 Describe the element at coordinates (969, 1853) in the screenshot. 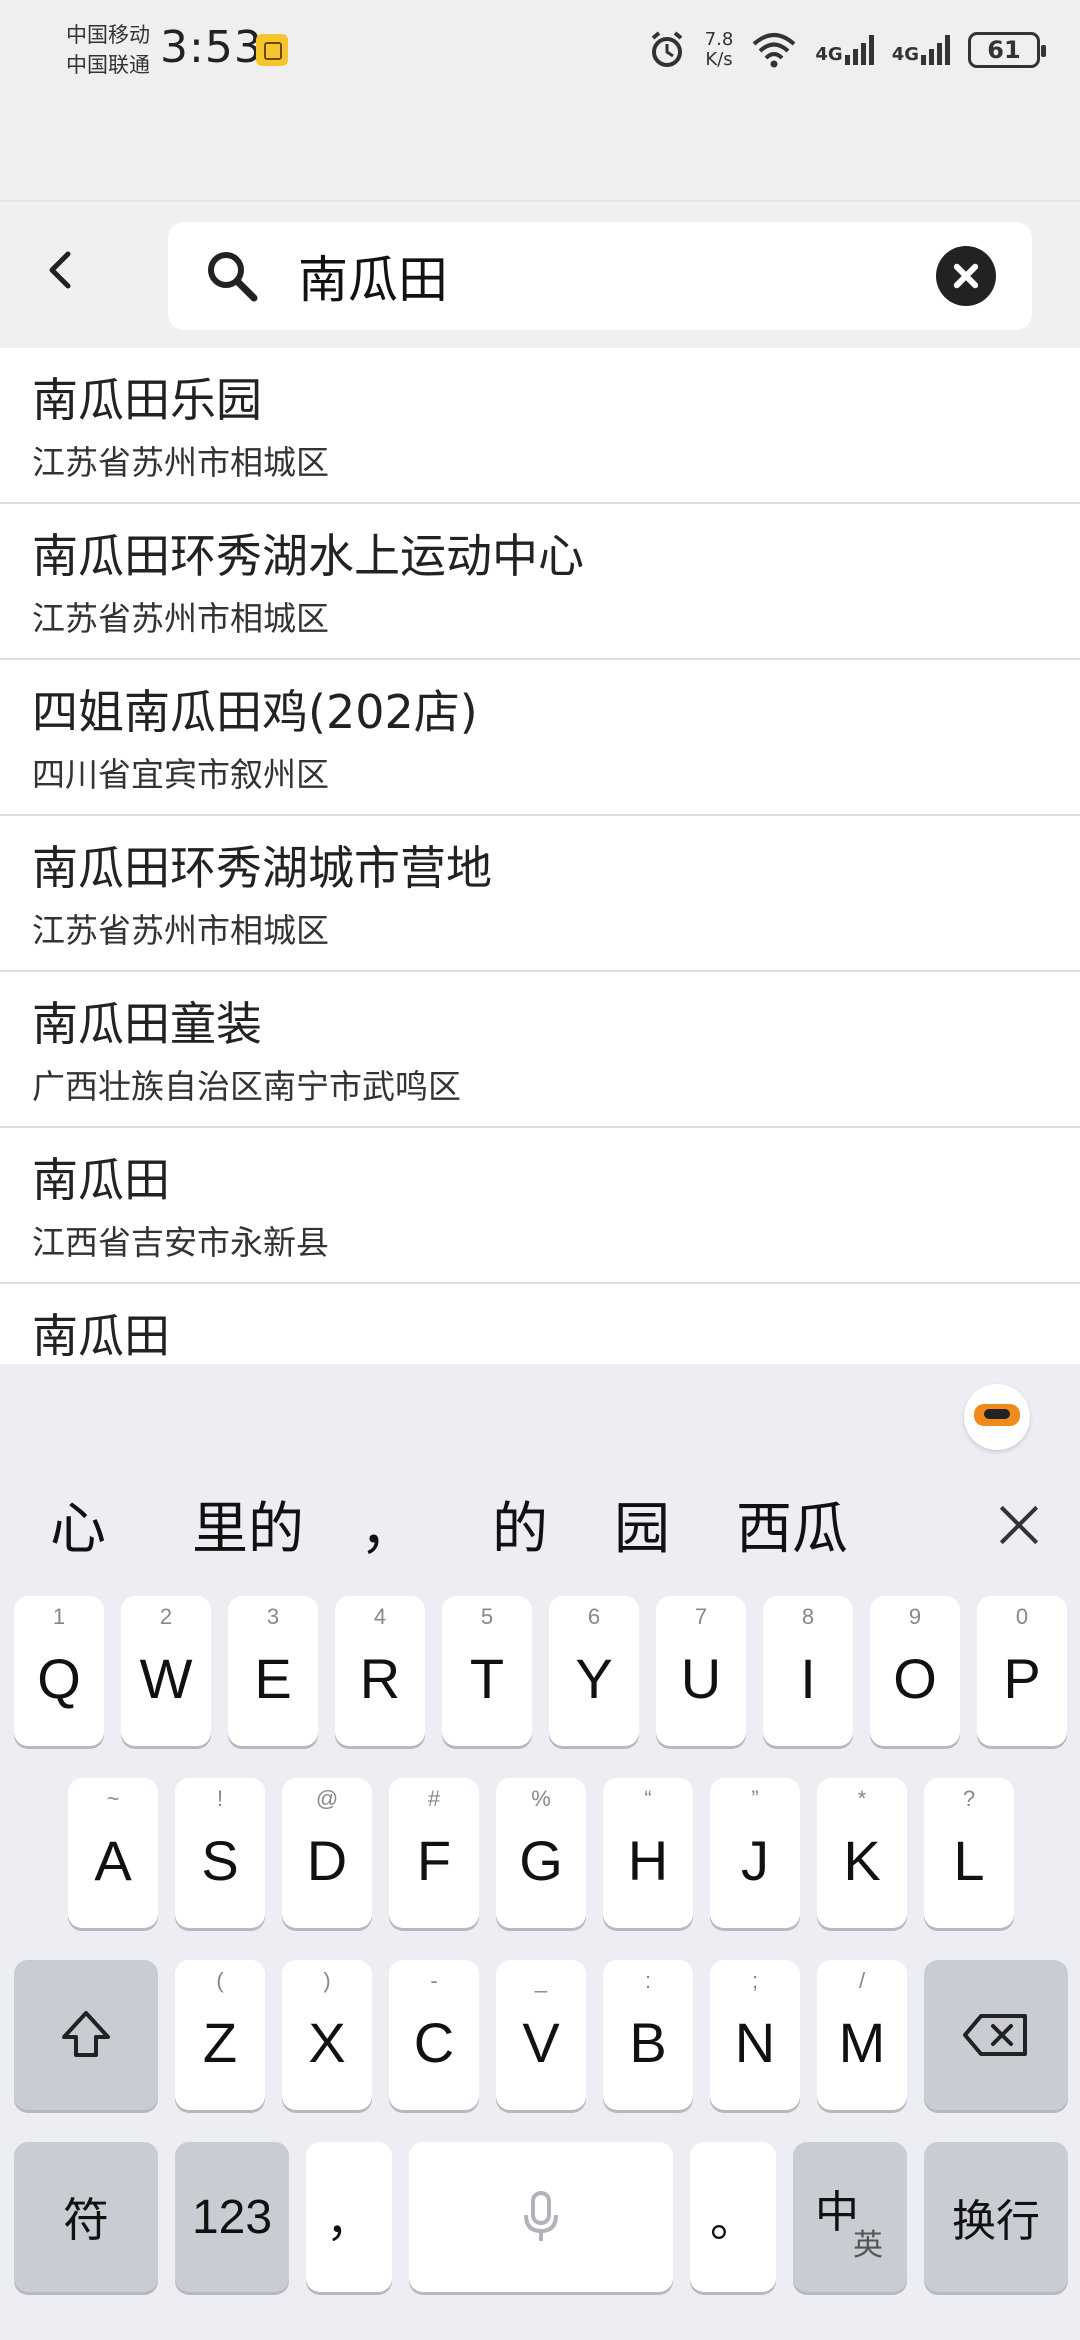

I see `key-l: ? L` at that location.